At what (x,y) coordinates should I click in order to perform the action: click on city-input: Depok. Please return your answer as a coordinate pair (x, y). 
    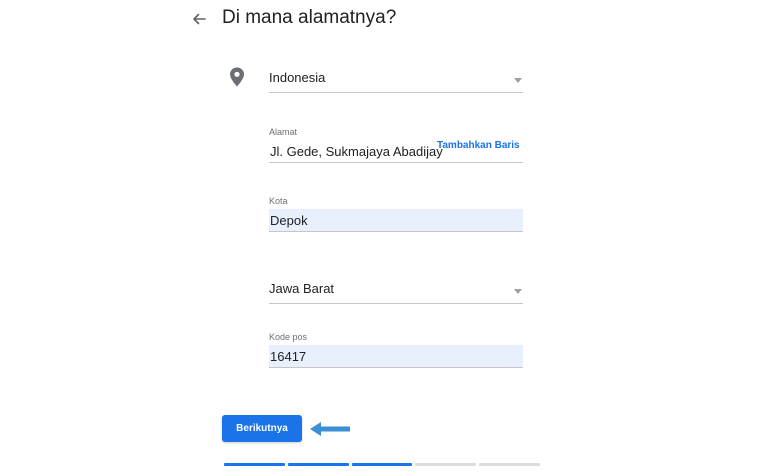
    Looking at the image, I should click on (396, 220).